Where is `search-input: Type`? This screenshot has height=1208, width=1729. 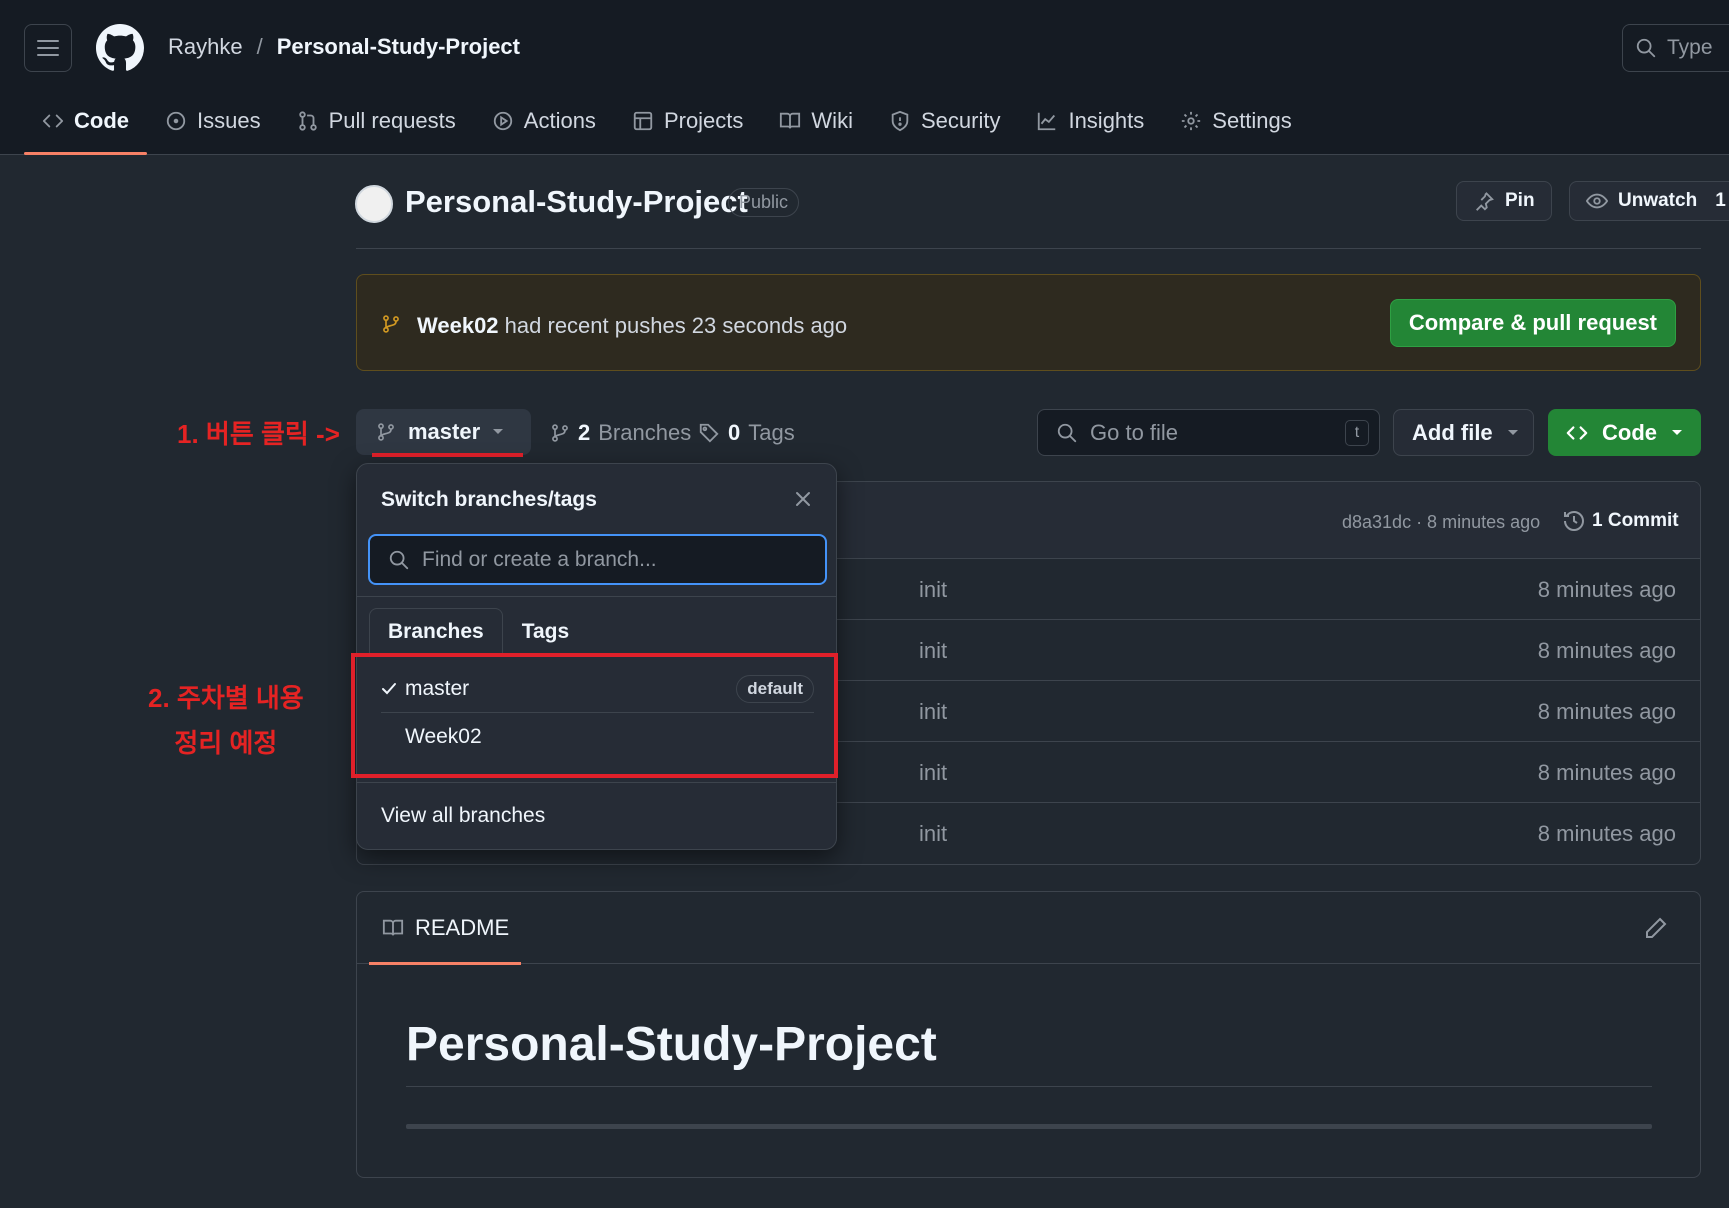 search-input: Type is located at coordinates (1675, 48).